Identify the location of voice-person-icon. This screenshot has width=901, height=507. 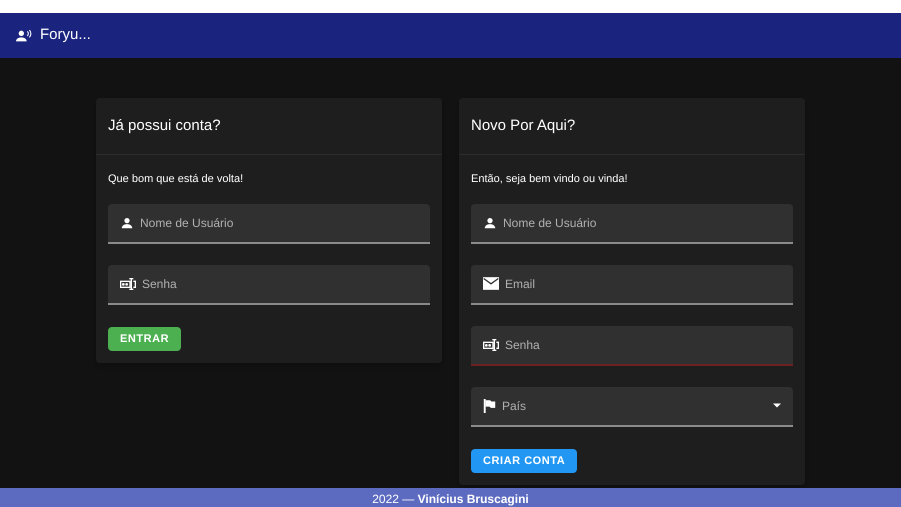
(24, 36).